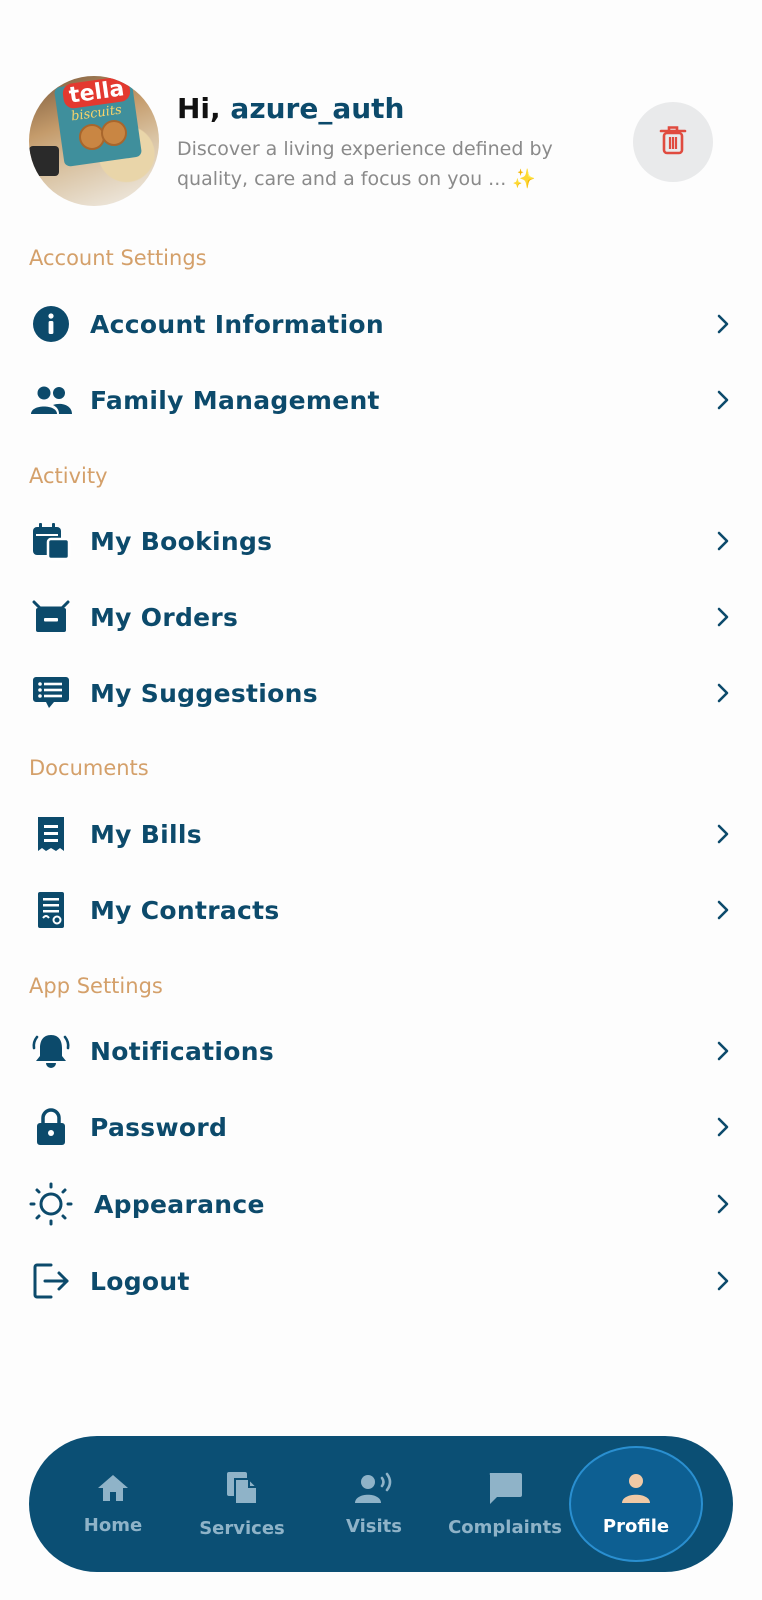  I want to click on menu-item-notifications: Notifications, so click(381, 1051).